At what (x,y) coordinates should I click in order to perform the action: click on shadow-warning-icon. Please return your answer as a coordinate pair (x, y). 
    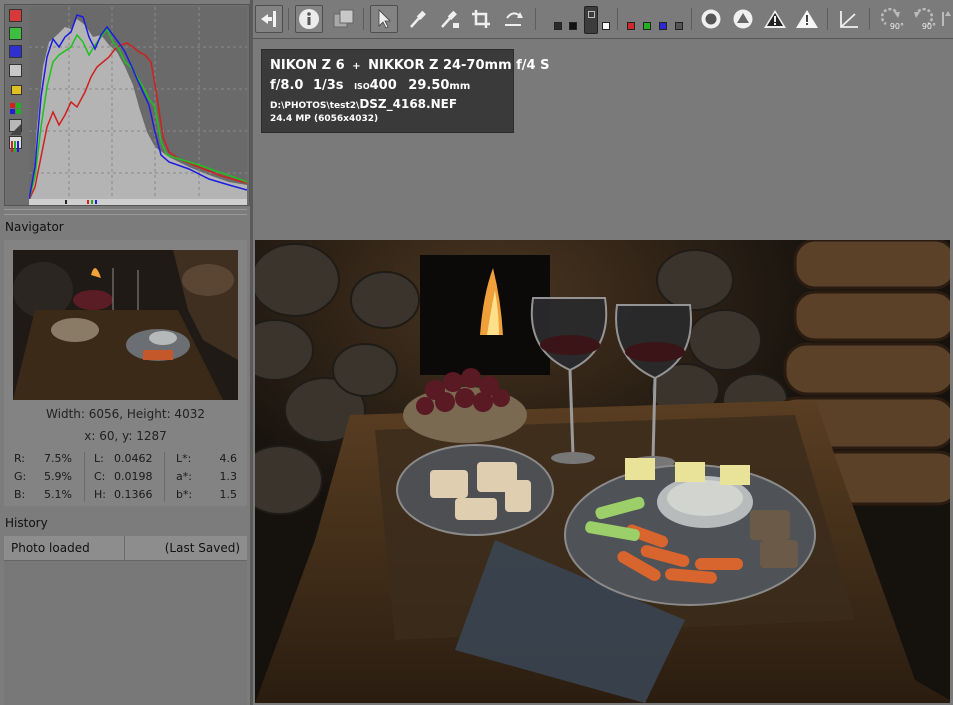
    Looking at the image, I should click on (775, 19).